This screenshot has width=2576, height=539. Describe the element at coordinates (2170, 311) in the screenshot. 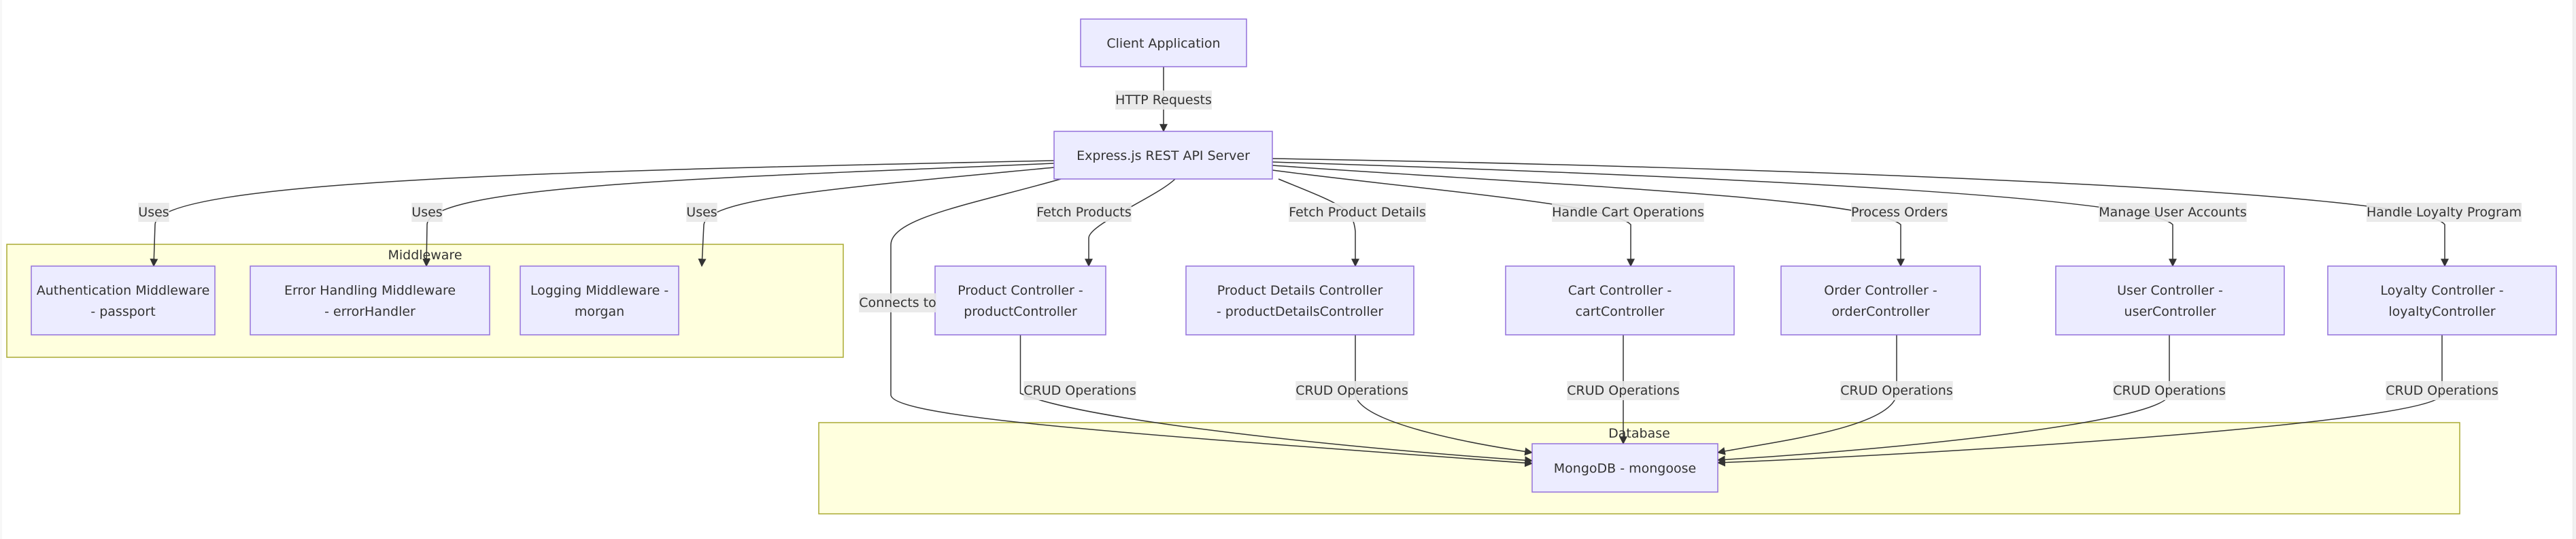

I see `node-user-label-line: userController` at that location.